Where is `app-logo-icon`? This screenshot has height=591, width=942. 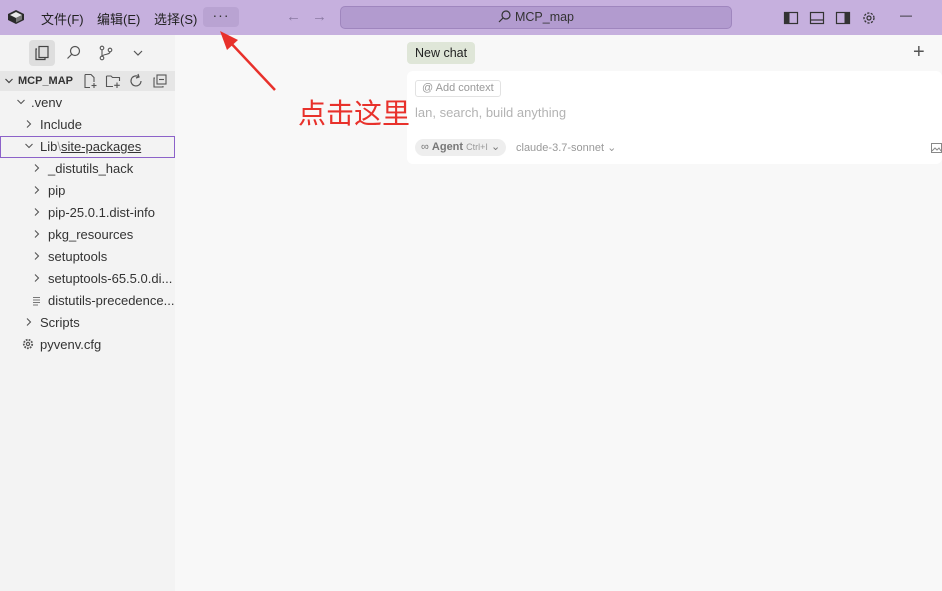 app-logo-icon is located at coordinates (16, 17).